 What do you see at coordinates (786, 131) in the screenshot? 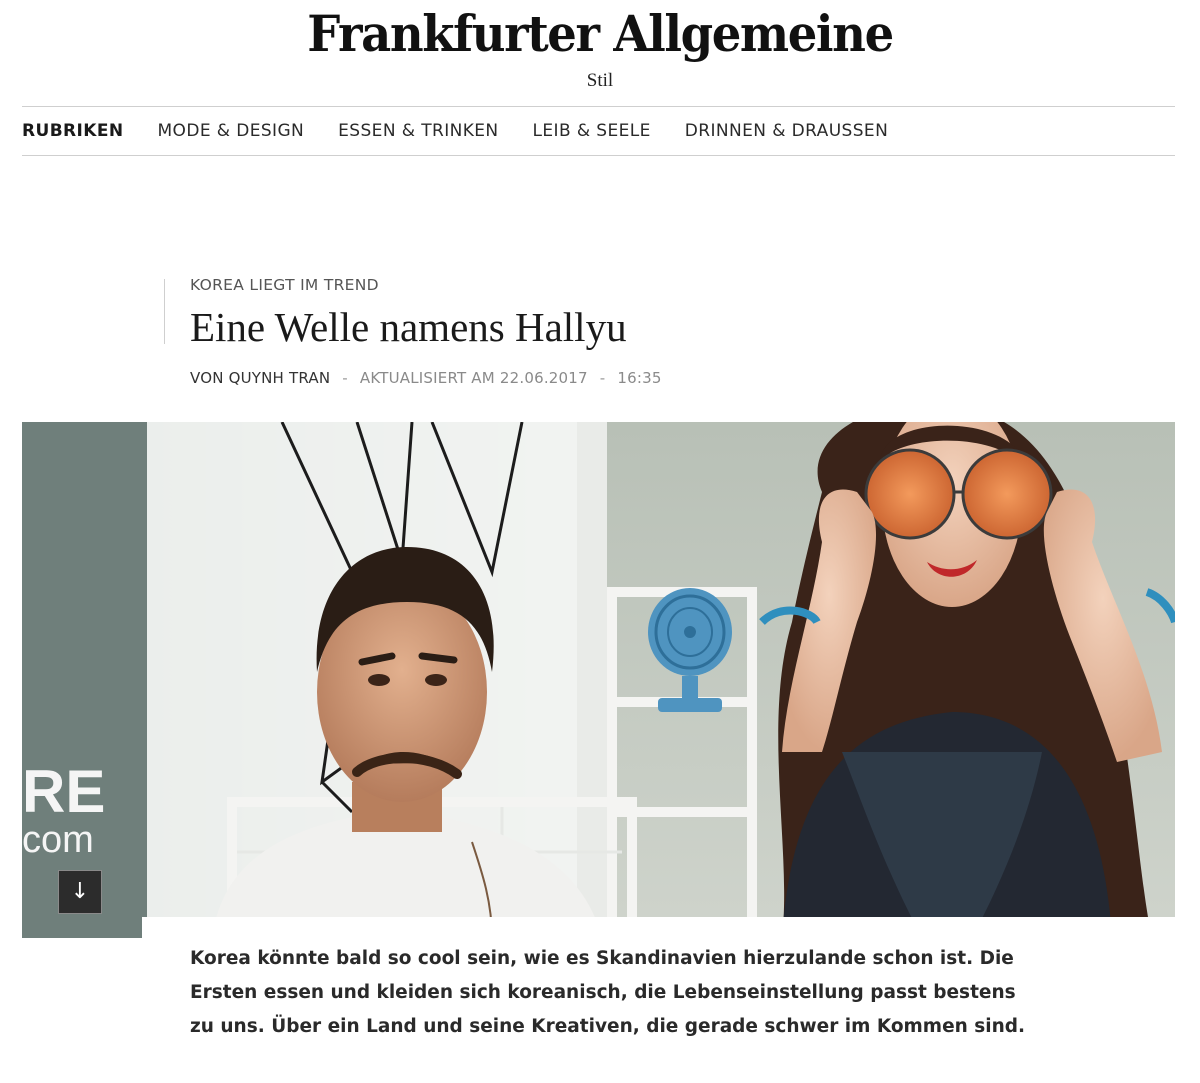
I see `nav-item-drinnen-draussen: DRINNEN & DRAUSSEN` at bounding box center [786, 131].